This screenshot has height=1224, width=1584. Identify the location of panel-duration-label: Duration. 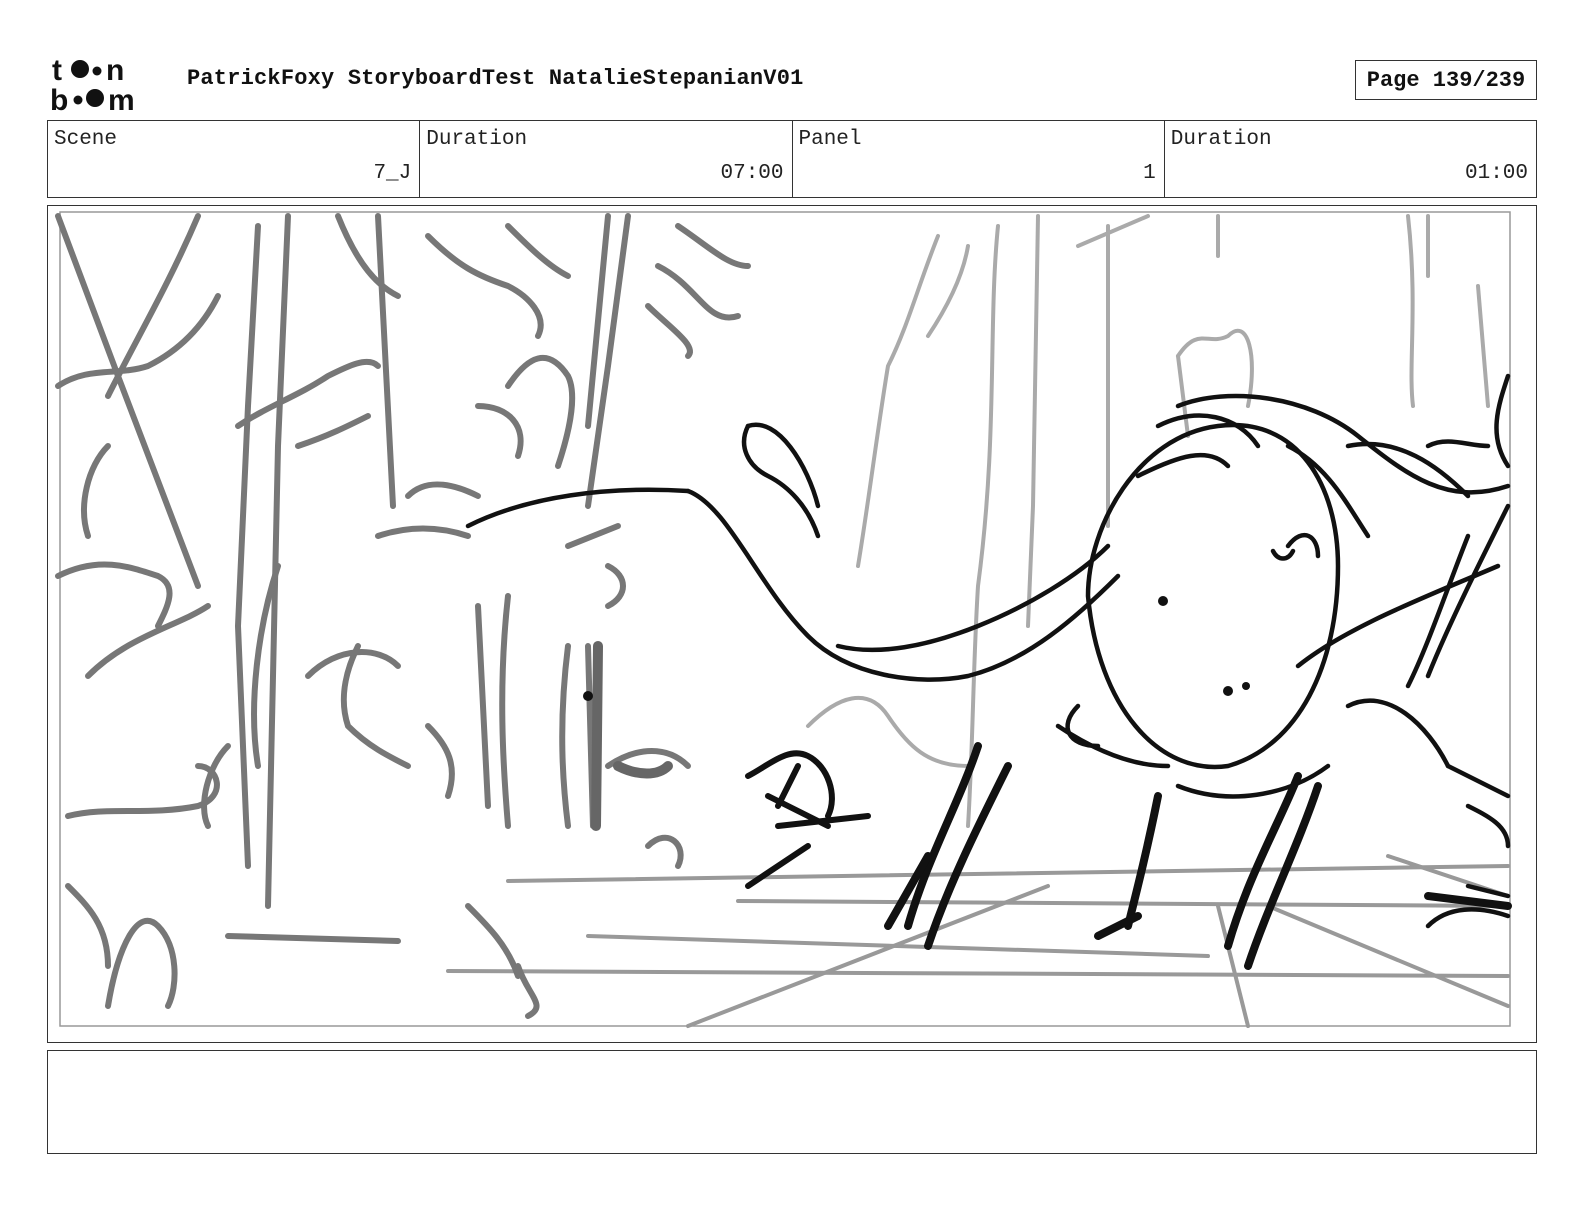
(1221, 139).